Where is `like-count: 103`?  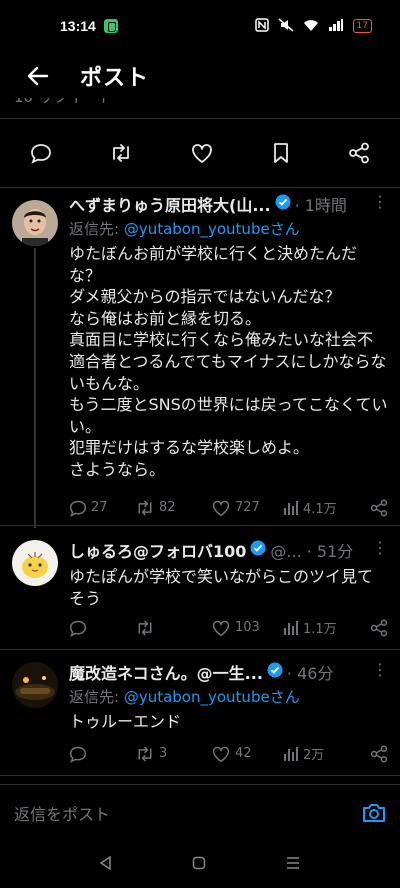
like-count: 103 is located at coordinates (247, 628).